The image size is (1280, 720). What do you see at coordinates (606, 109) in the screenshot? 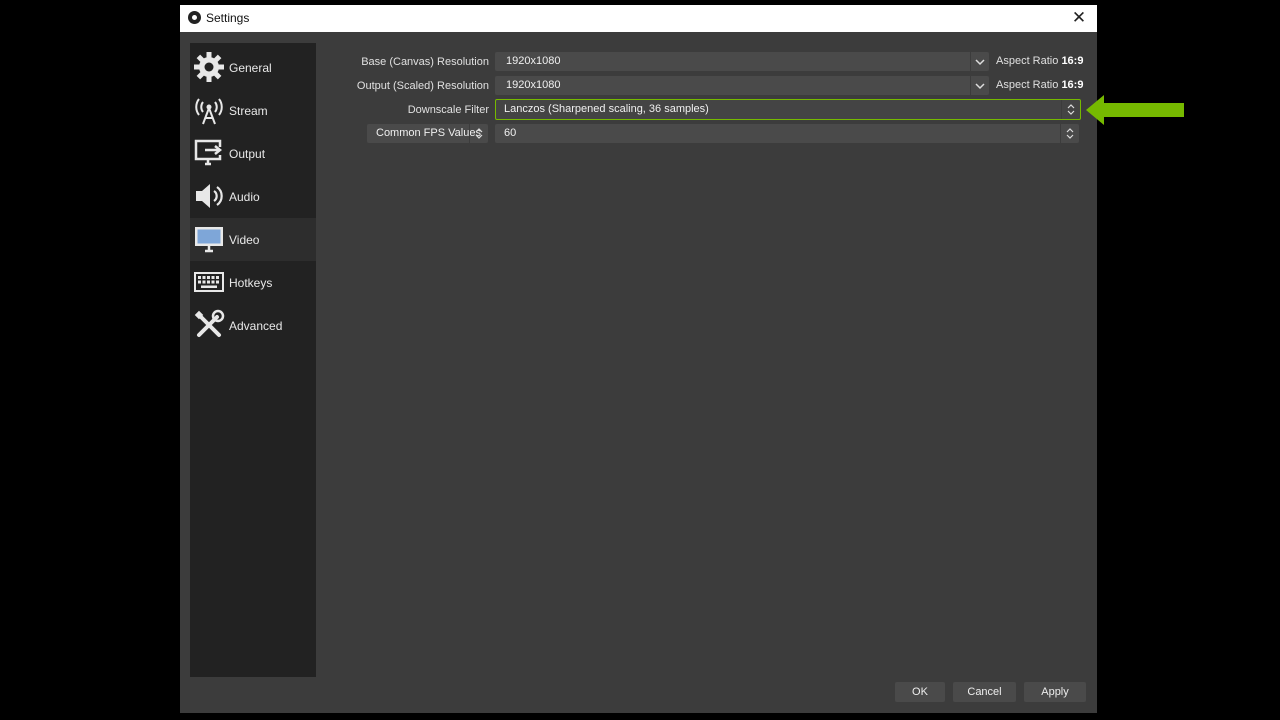
I see `downscale-filter-value: Lanczos (Sharpened scaling, 36 samples)` at bounding box center [606, 109].